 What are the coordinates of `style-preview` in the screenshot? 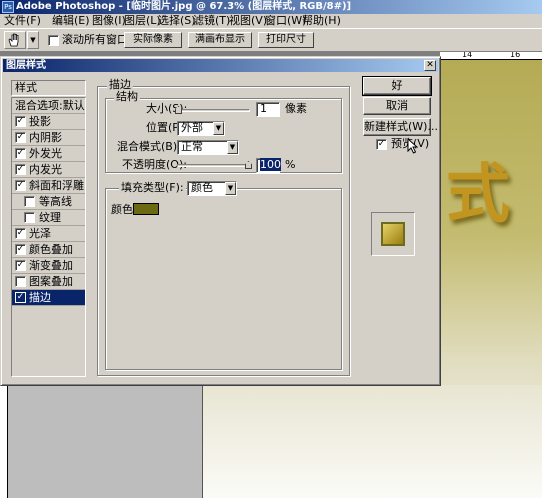 It's located at (393, 234).